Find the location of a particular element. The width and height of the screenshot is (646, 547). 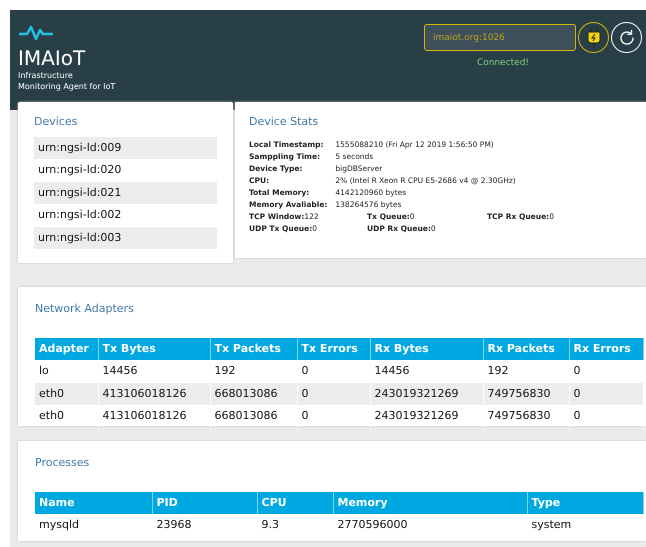

device-item: urn:ngsi-ld:002 is located at coordinates (125, 215).